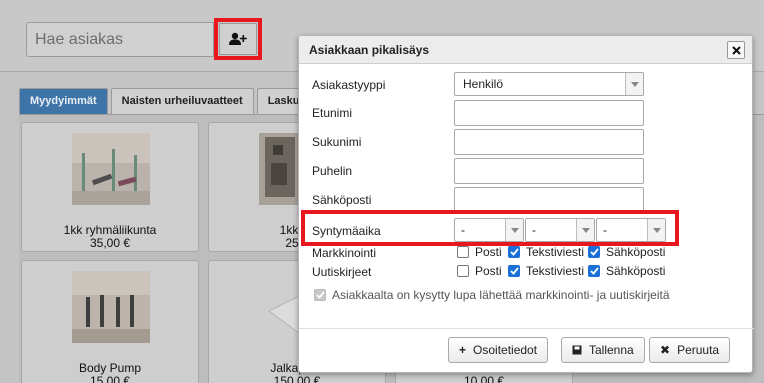  I want to click on close-icon: ✖, so click(665, 350).